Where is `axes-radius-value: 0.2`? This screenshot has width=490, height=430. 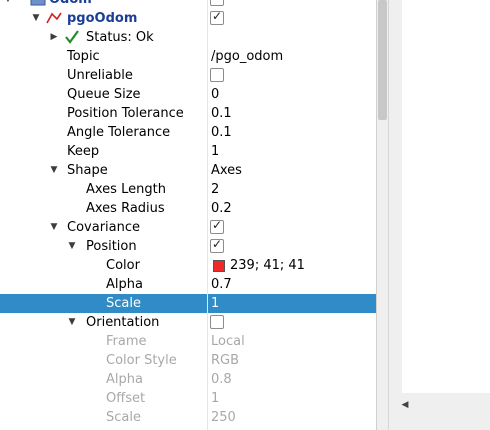
axes-radius-value: 0.2 is located at coordinates (221, 208).